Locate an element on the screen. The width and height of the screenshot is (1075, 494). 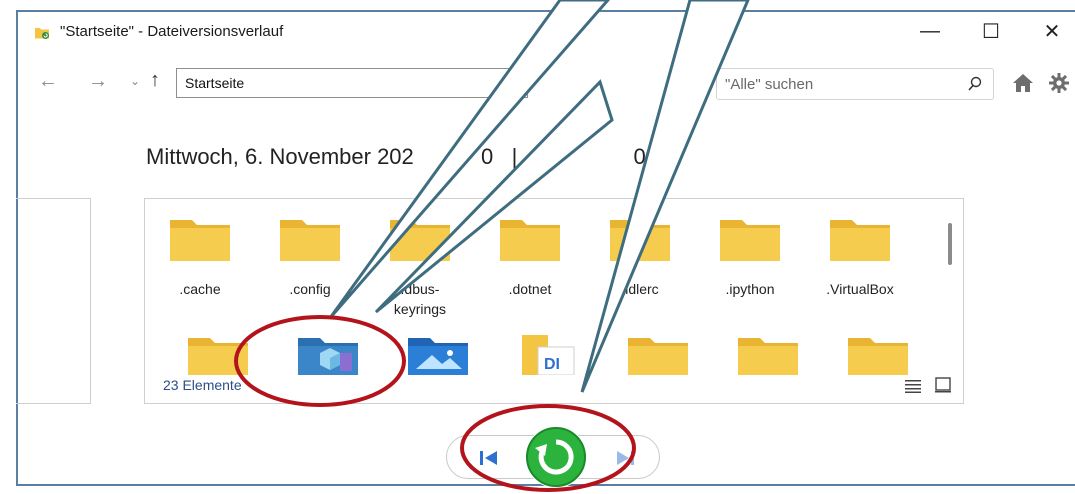
folder-item: .config is located at coordinates (310, 249).